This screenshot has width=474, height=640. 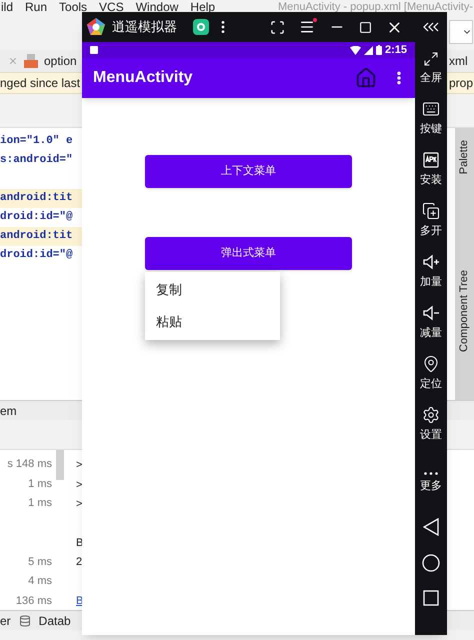 What do you see at coordinates (73, 7) in the screenshot?
I see `menu-item: Tools` at bounding box center [73, 7].